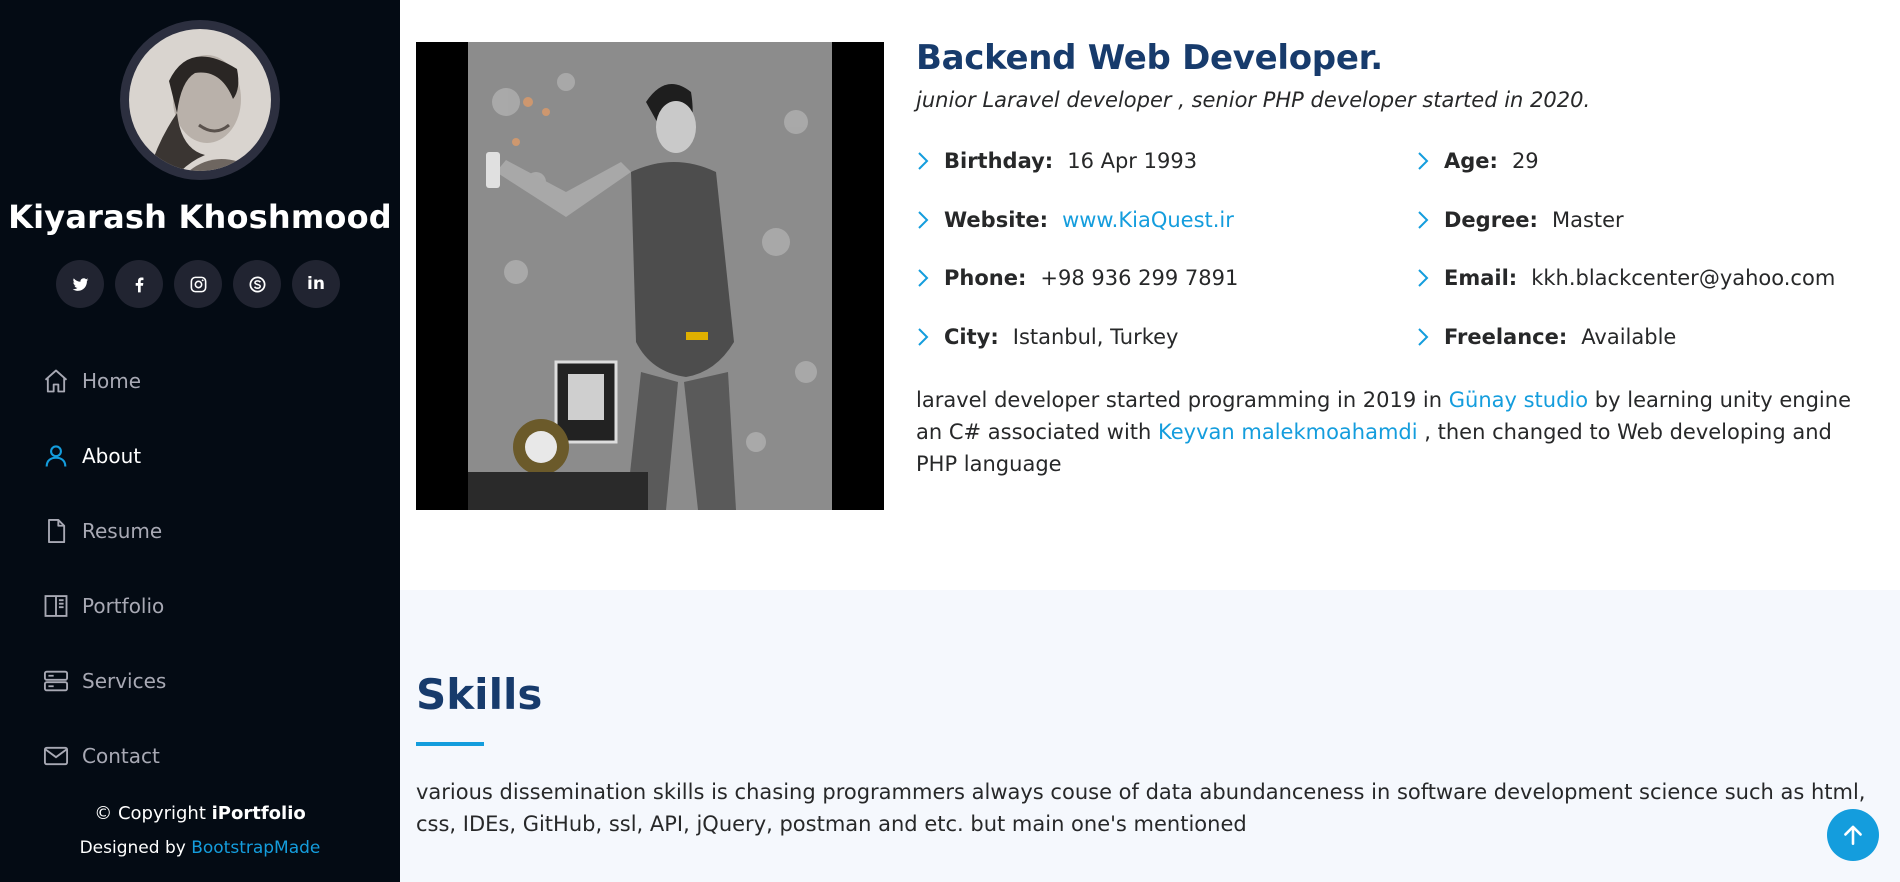 The height and width of the screenshot is (882, 1900). I want to click on credits: Designed by BootstrapMade, so click(200, 848).